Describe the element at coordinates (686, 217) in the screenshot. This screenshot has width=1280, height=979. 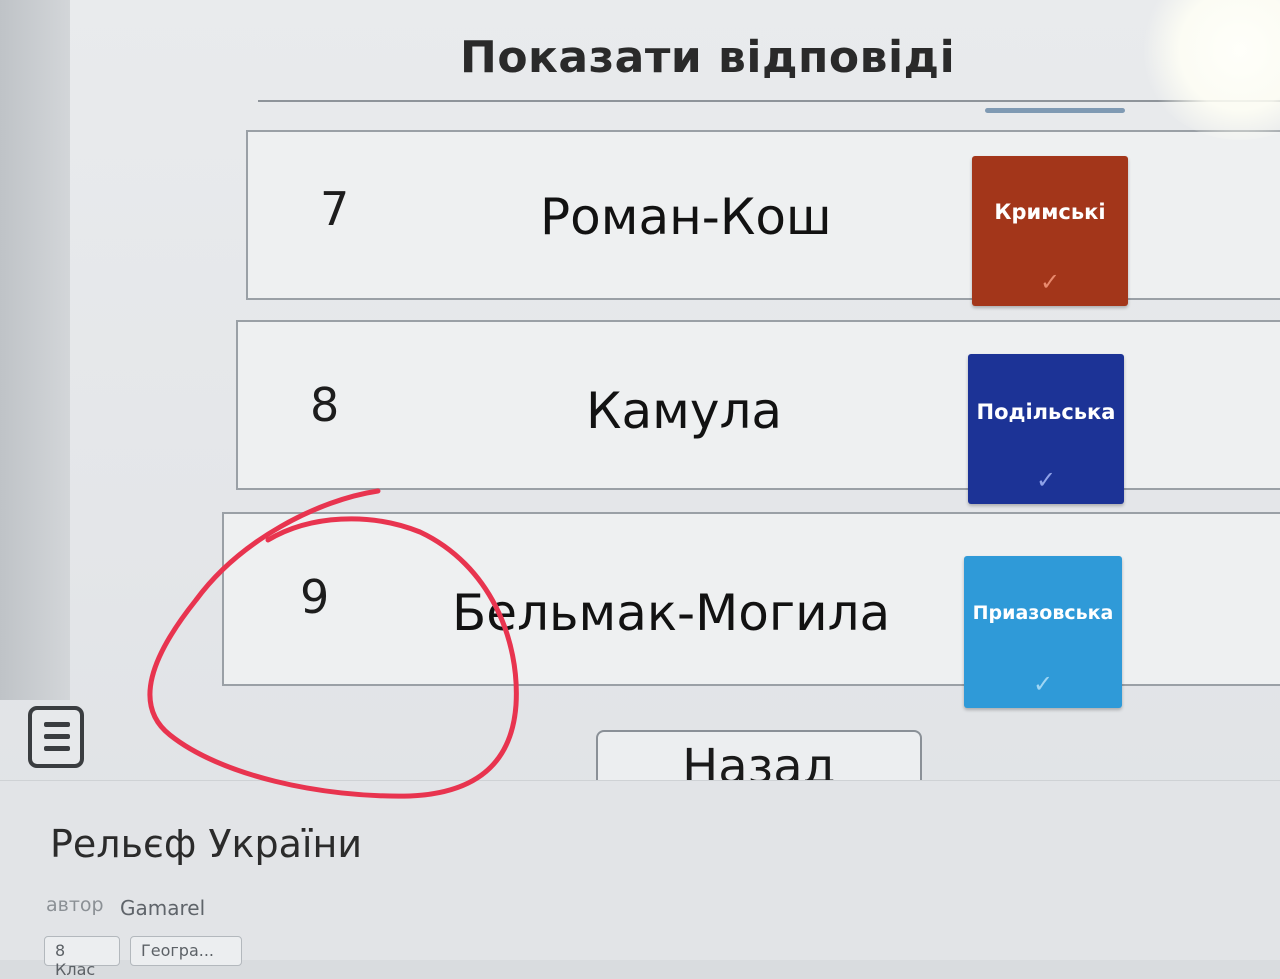
I see `row-name: Роман-Кош` at that location.